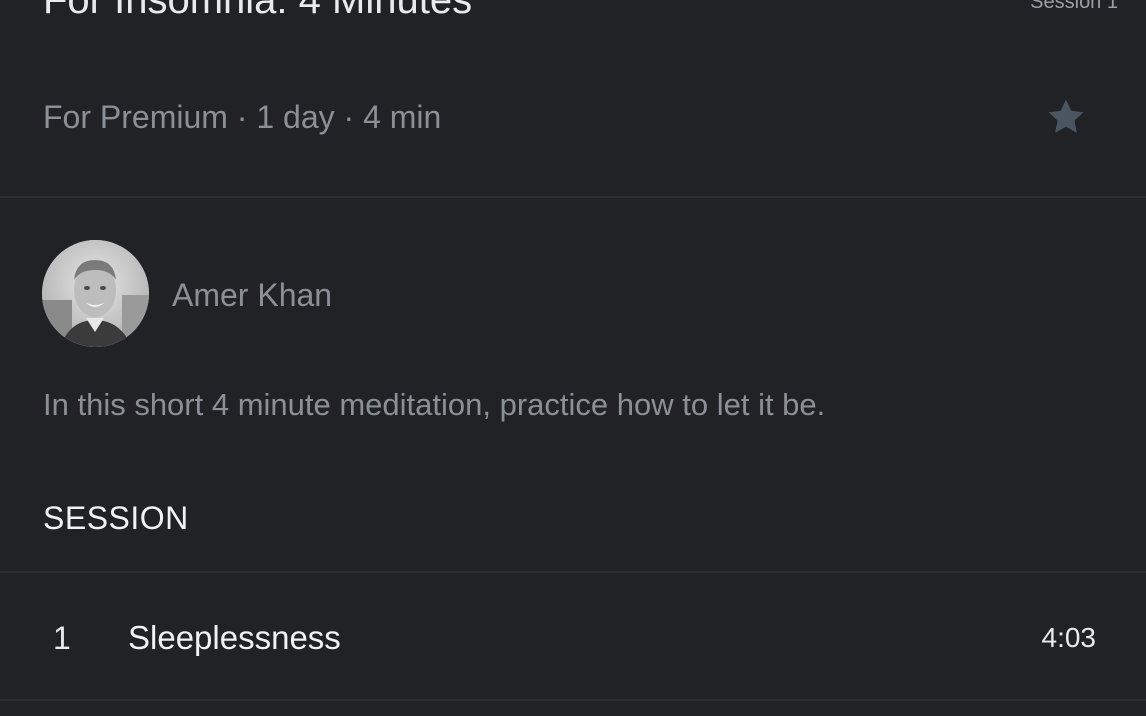 The height and width of the screenshot is (716, 1146). I want to click on course-meta: For Premium · 1 day · 4 min, so click(242, 117).